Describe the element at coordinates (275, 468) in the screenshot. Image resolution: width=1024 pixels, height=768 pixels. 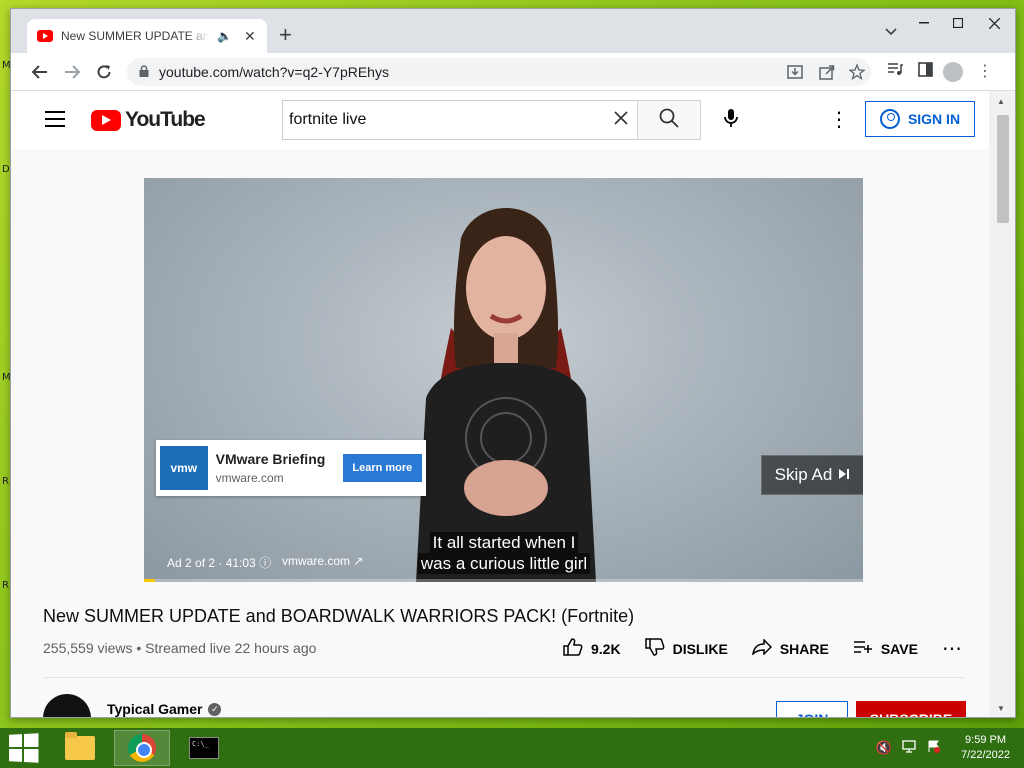
I see `ad-text: VMware Briefing vmware.com` at that location.